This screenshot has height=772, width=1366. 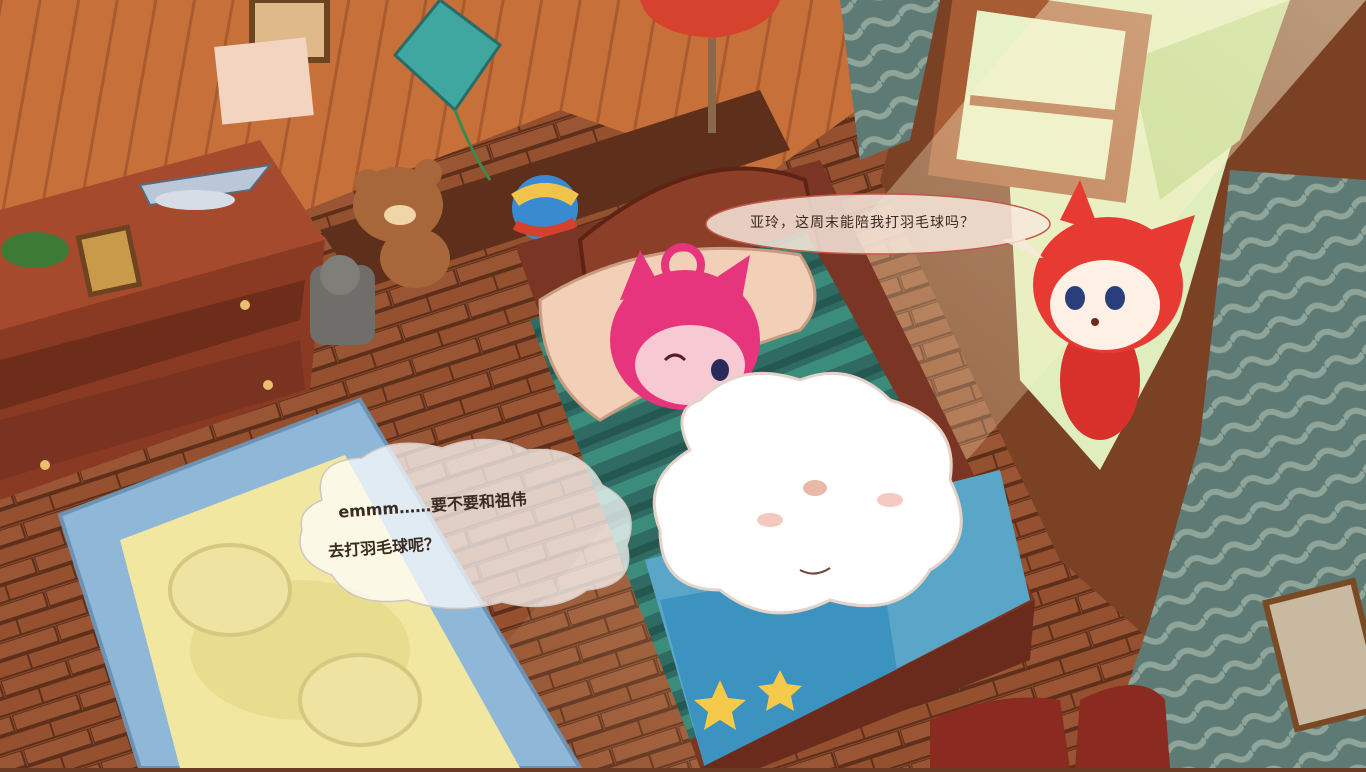 I want to click on speech-bubble-top: 亚玲，这周末能陪我打羽毛球吗？, so click(x=878, y=224).